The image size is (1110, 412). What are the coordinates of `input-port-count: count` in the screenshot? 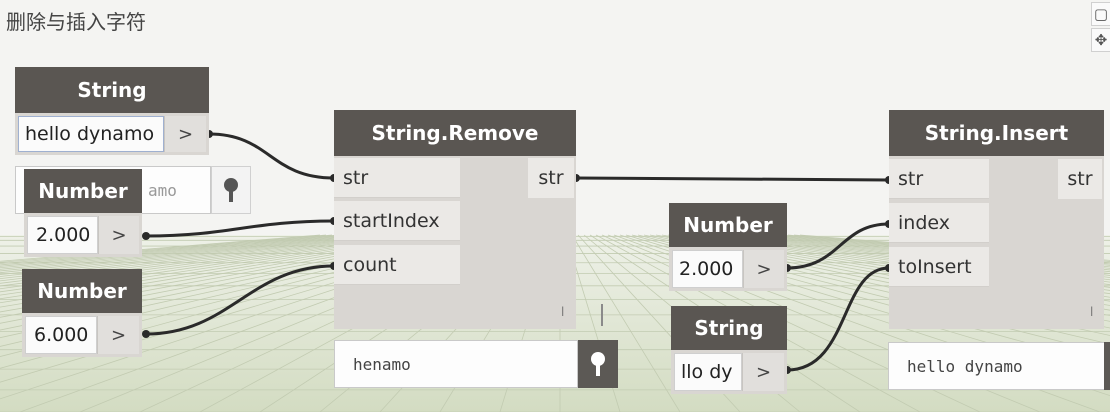 It's located at (397, 265).